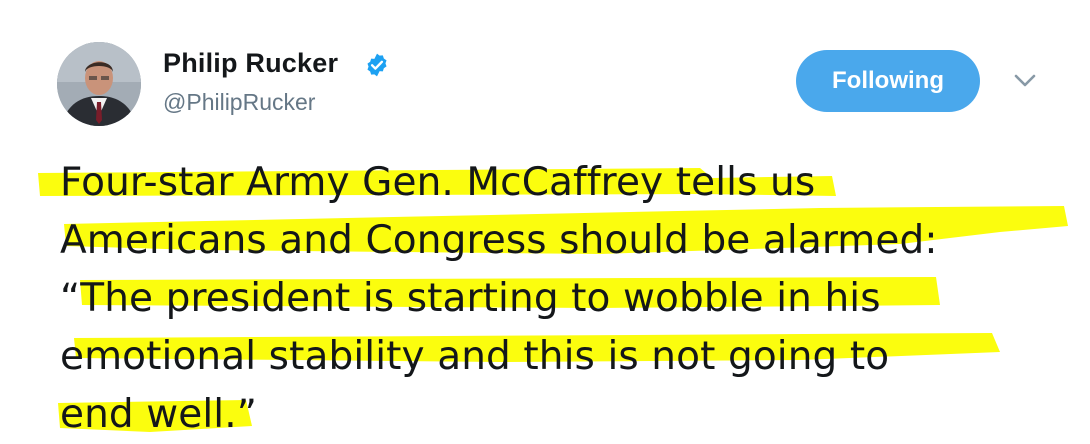 This screenshot has height=444, width=1090. I want to click on author-avatar, so click(99, 84).